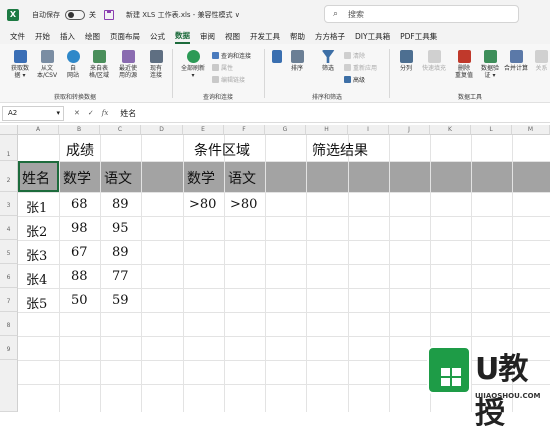 This screenshot has width=550, height=432. I want to click on recent-sources-button: 最近使 用的源, so click(128, 64).